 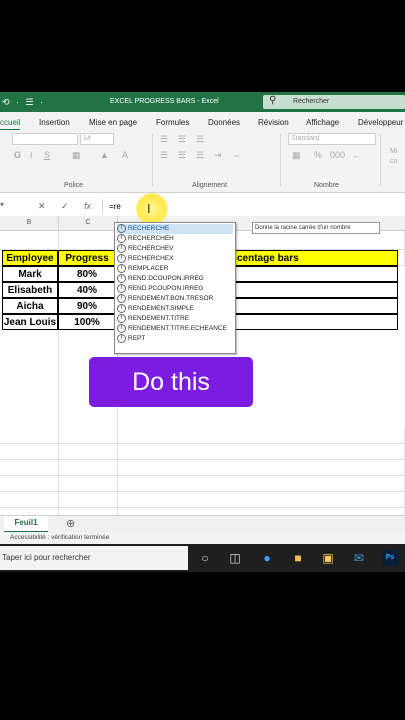 I want to click on add-sheet-icon: ⊕, so click(x=70, y=523).